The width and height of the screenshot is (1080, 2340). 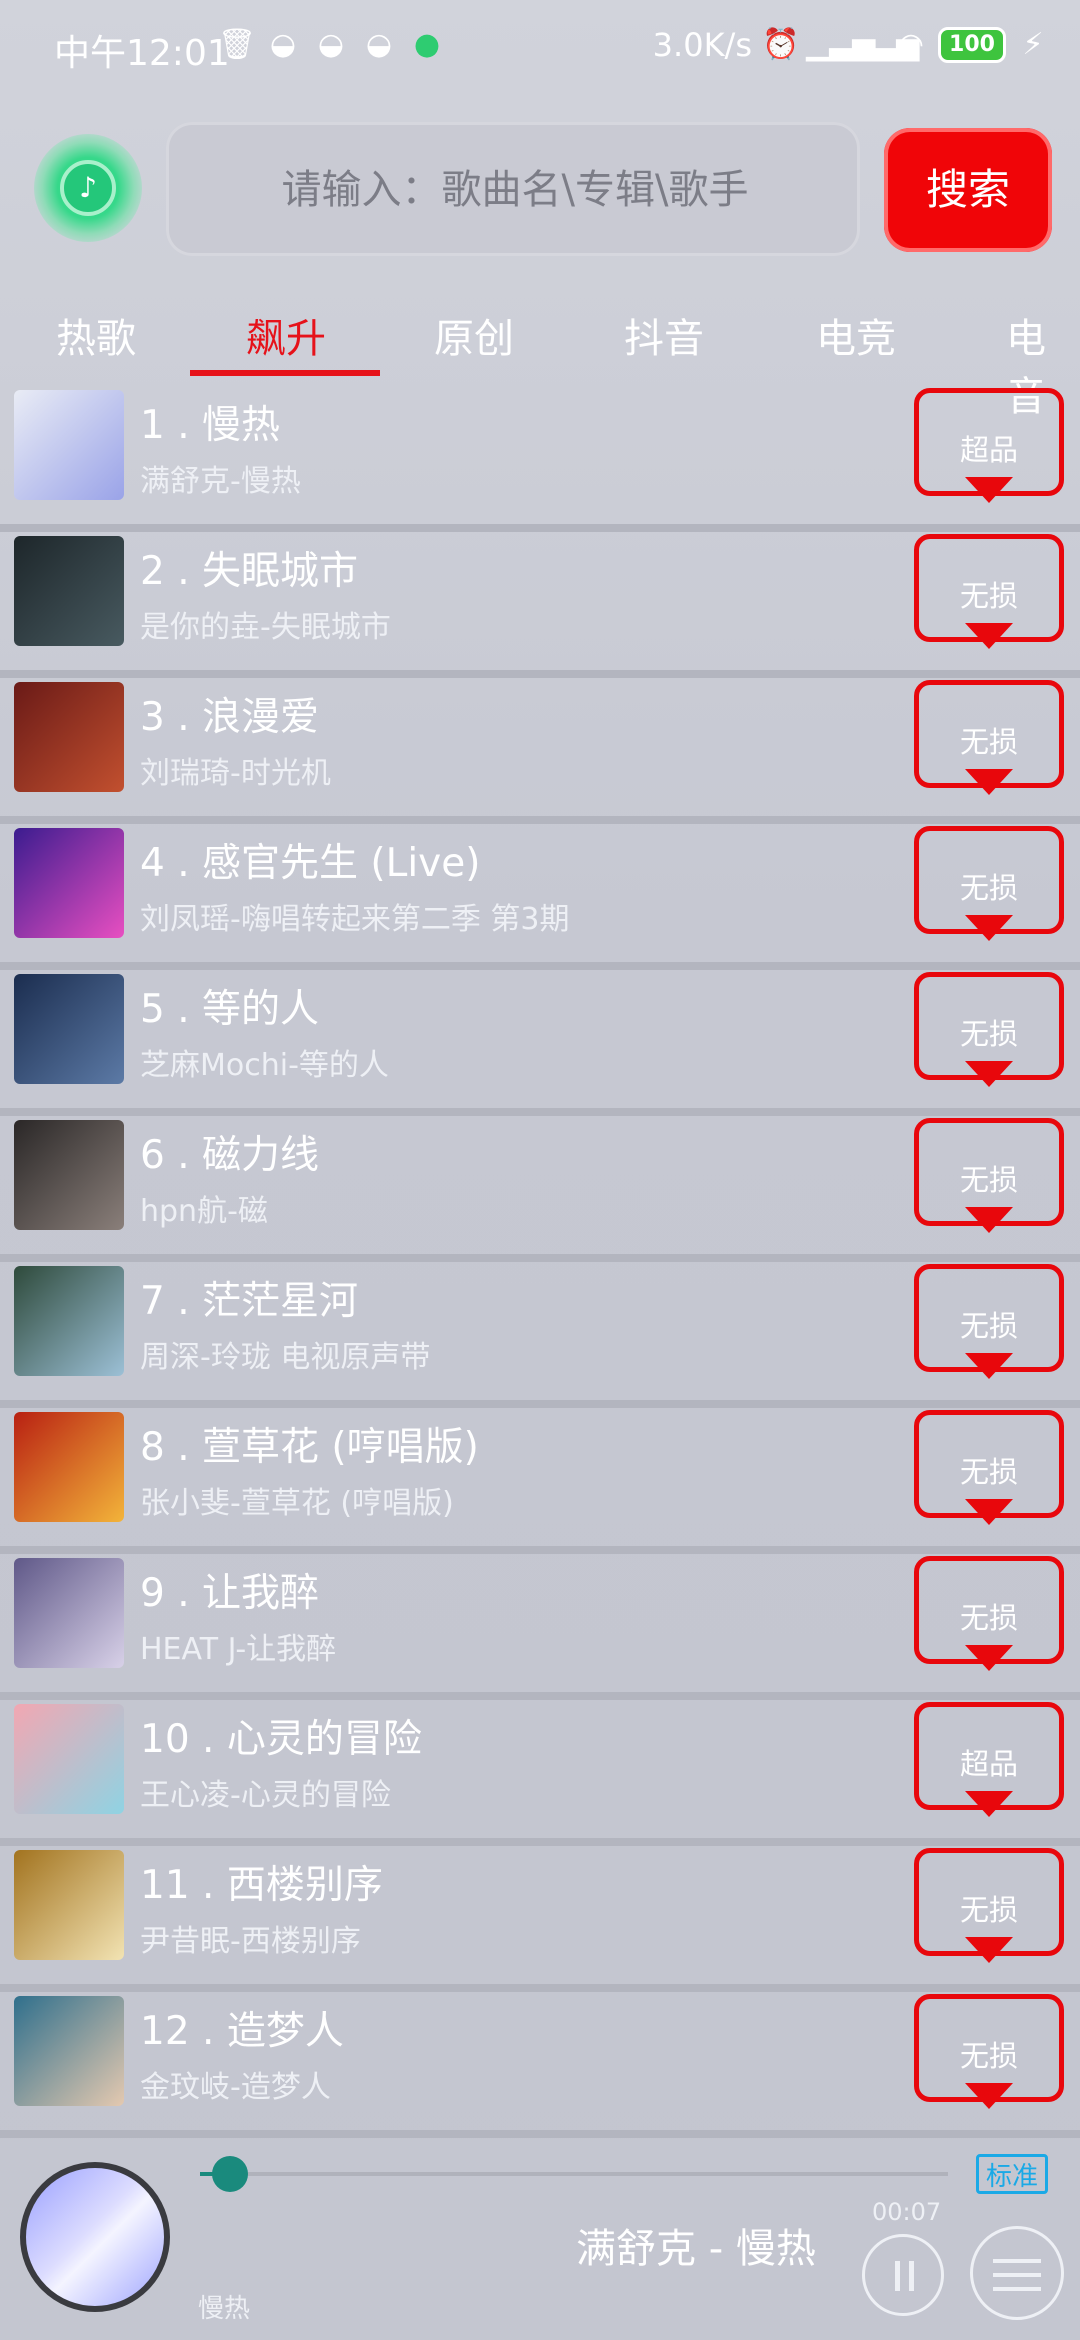 What do you see at coordinates (235, 2087) in the screenshot?
I see `song-artist-album: 金玟岐-造梦人` at bounding box center [235, 2087].